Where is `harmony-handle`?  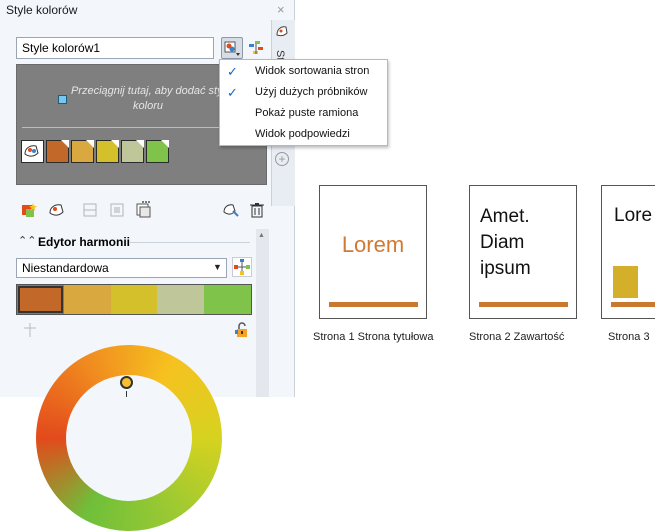
harmony-handle is located at coordinates (126, 382).